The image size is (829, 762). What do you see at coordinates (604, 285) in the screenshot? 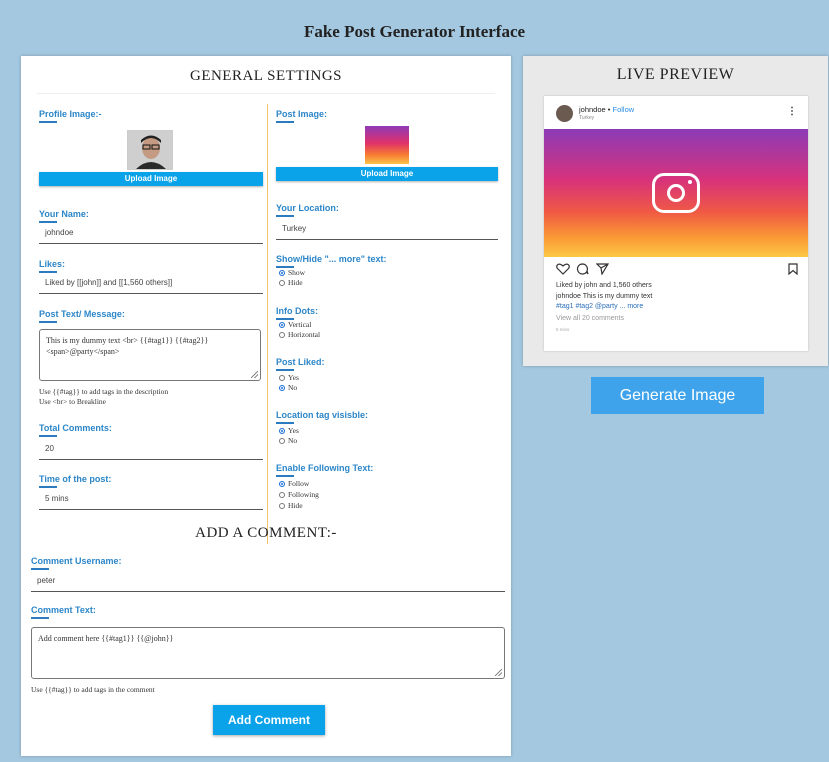
I see `post-likes: Liked by john and 1,560 others` at bounding box center [604, 285].